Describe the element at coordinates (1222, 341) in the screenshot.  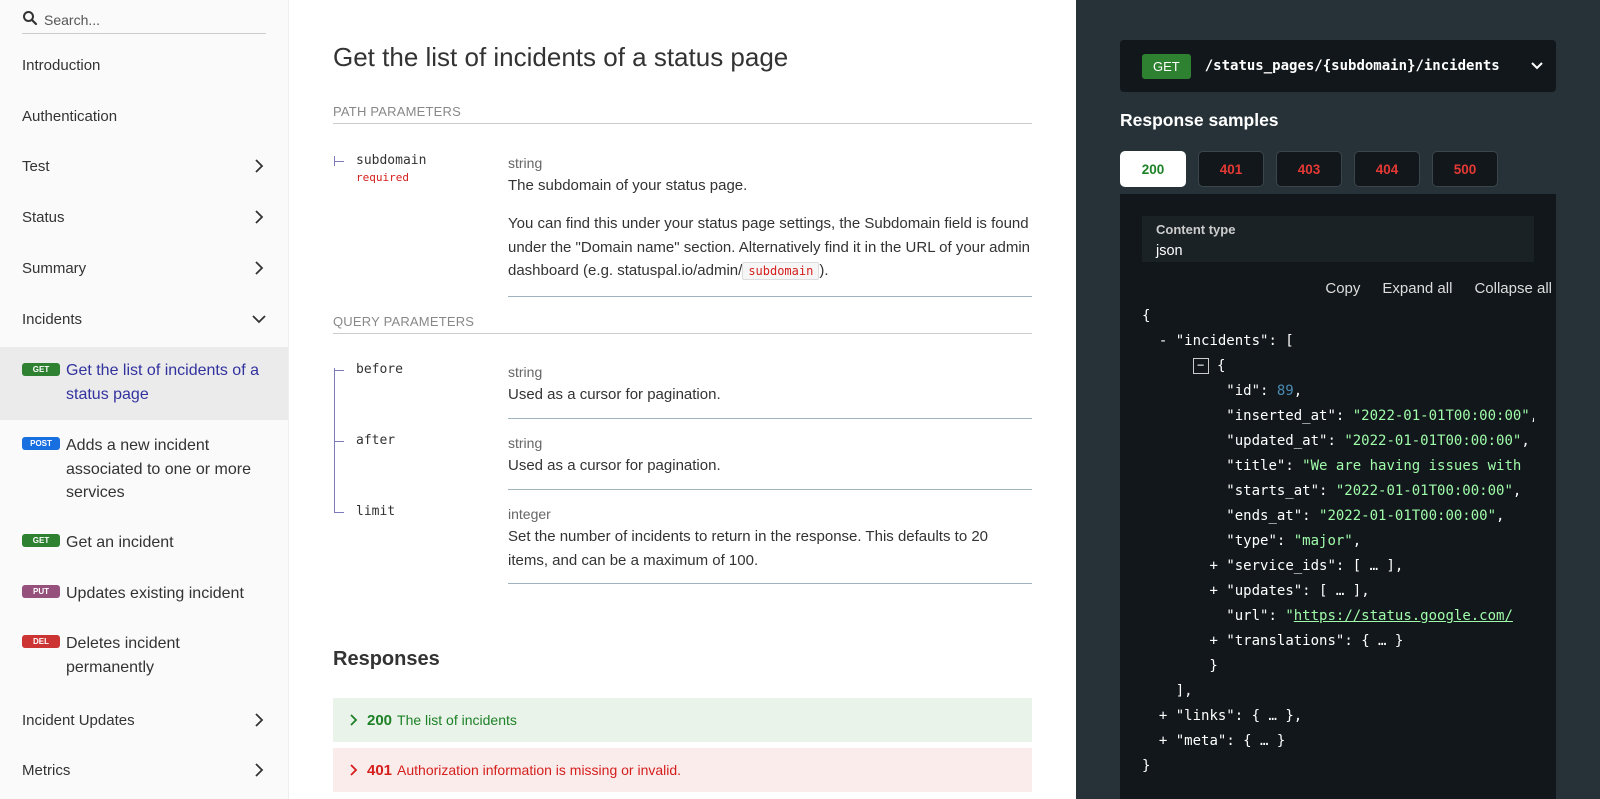
I see `json-key: "incidents"` at that location.